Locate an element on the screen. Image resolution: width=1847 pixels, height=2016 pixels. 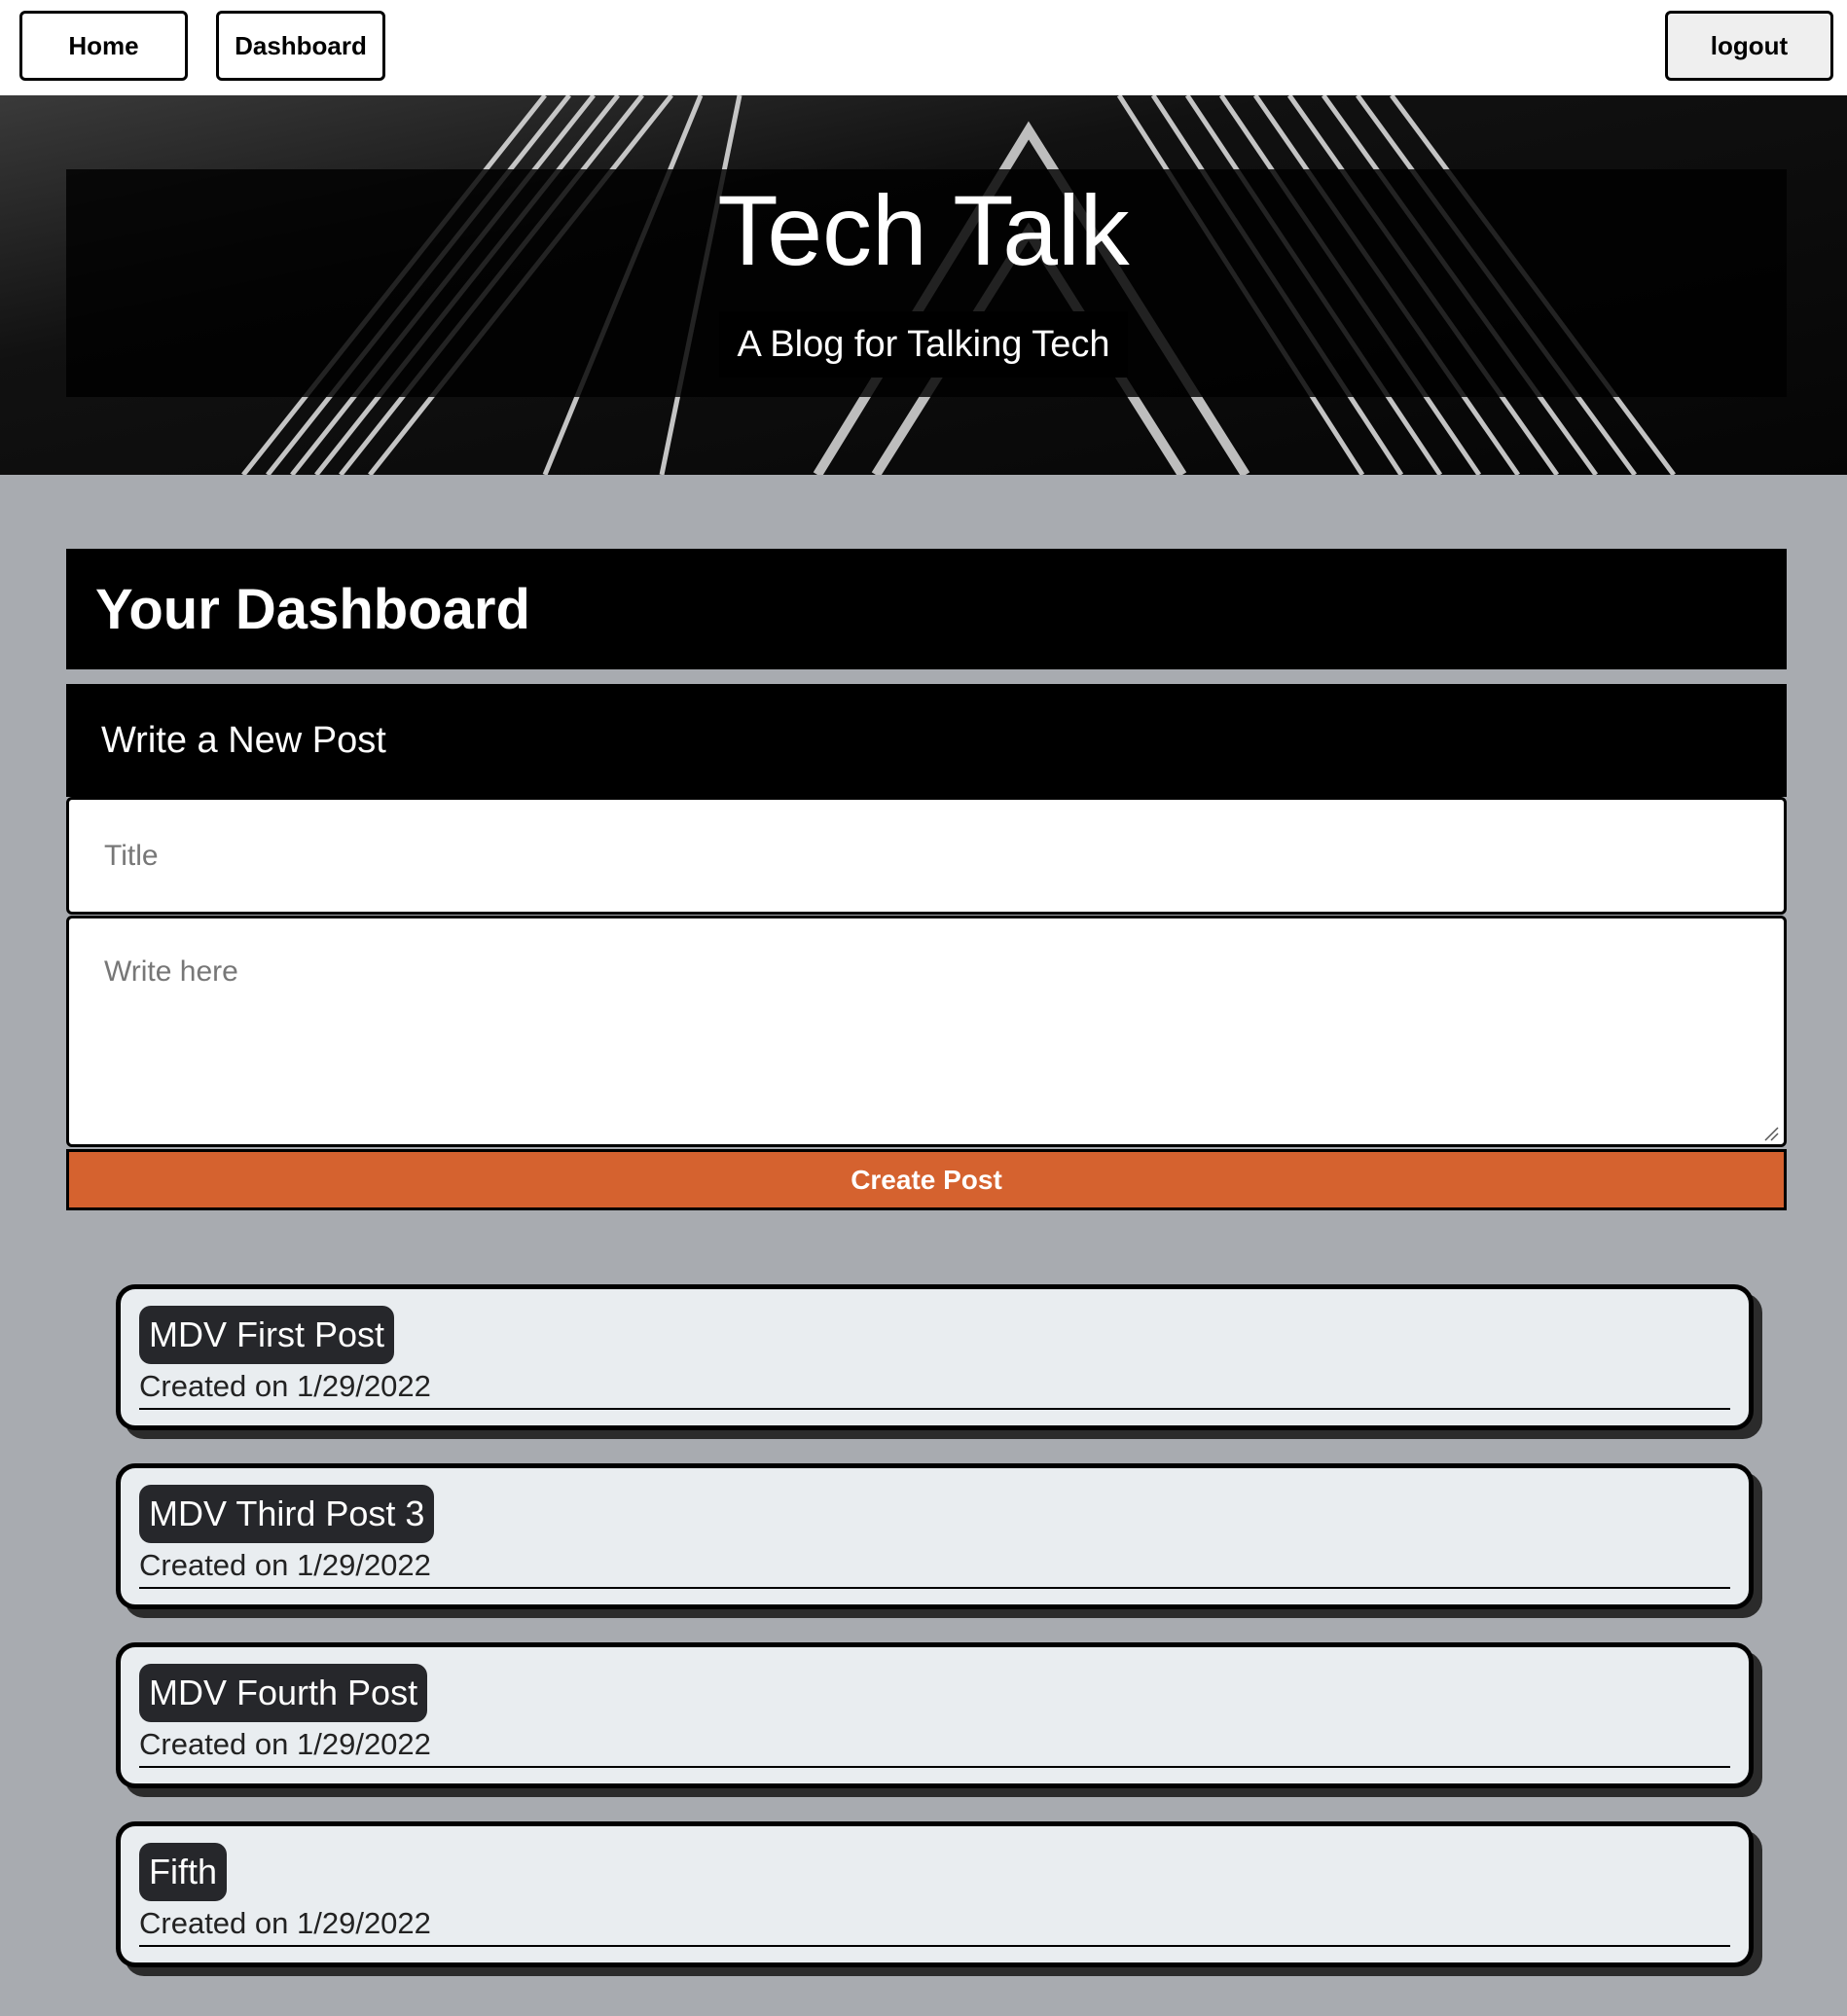
post-card: Fifth Created on 1/29/2022 is located at coordinates (935, 1894).